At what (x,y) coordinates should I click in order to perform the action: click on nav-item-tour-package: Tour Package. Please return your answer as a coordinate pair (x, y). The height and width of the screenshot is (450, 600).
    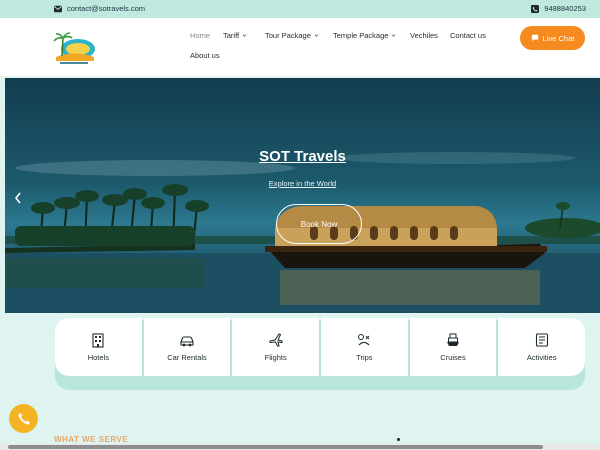
    Looking at the image, I should click on (292, 35).